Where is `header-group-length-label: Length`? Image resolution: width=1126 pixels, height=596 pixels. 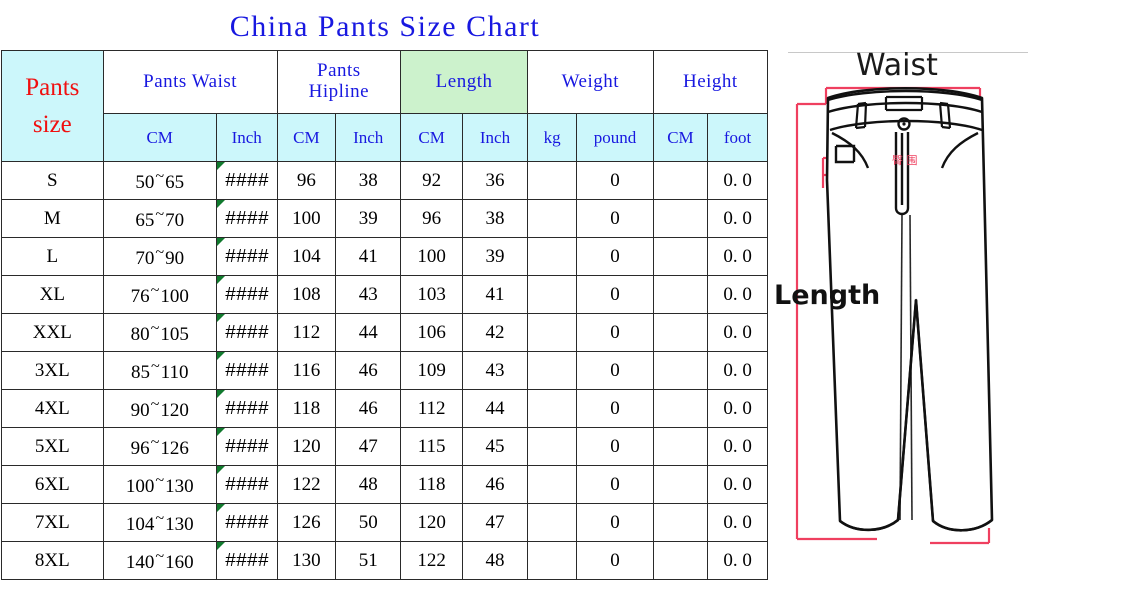
header-group-length-label: Length is located at coordinates (464, 81).